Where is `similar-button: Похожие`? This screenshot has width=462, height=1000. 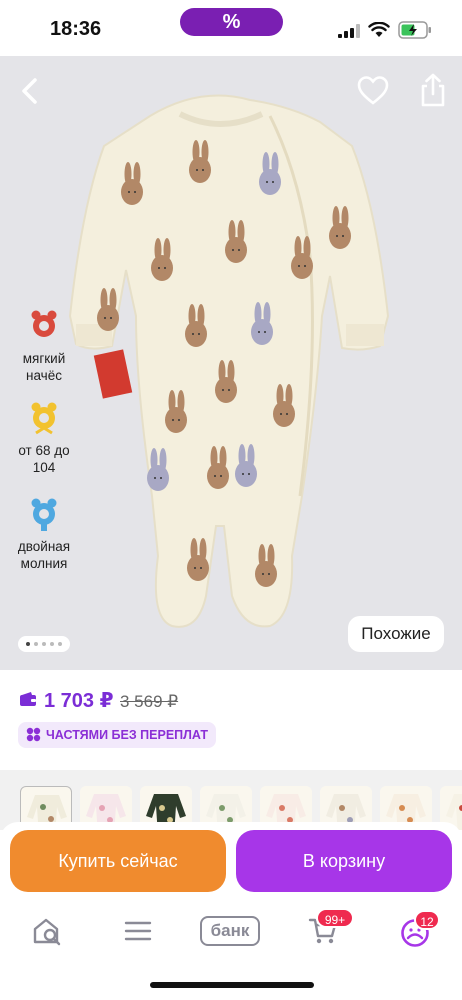 similar-button: Похожие is located at coordinates (396, 634).